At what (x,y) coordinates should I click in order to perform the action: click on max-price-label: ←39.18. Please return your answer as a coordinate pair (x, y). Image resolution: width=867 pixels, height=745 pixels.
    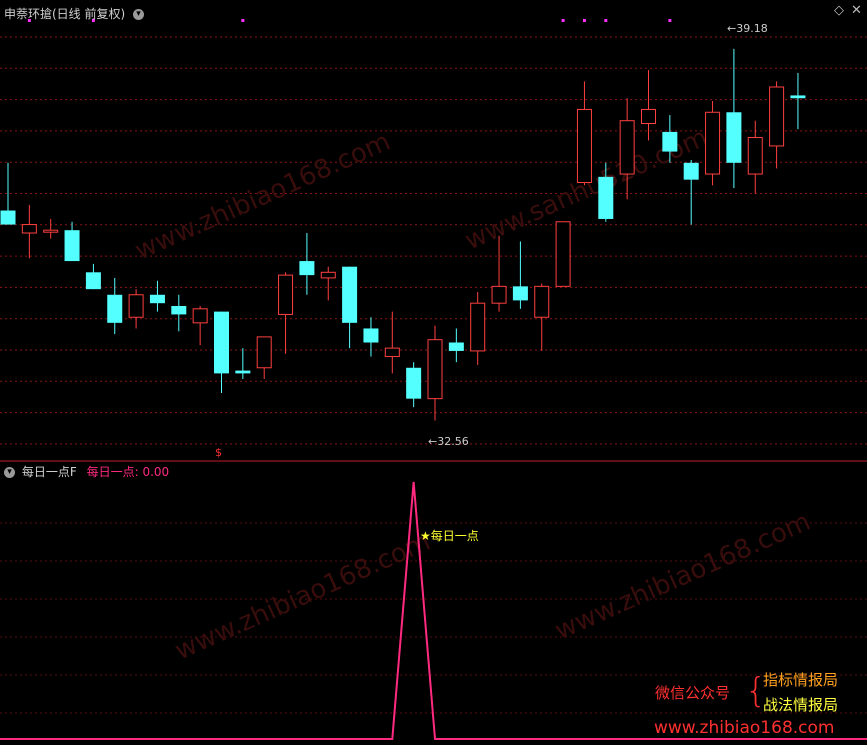
    Looking at the image, I should click on (747, 28).